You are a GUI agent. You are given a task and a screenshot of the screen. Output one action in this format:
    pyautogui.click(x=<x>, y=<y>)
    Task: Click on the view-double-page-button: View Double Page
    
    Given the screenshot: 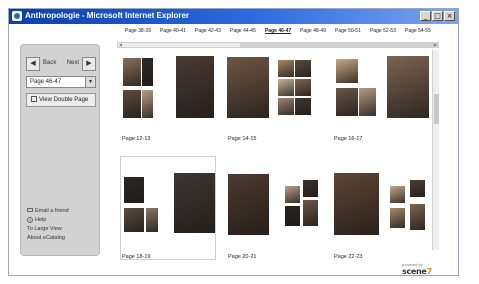 What is the action you would take?
    pyautogui.click(x=61, y=100)
    